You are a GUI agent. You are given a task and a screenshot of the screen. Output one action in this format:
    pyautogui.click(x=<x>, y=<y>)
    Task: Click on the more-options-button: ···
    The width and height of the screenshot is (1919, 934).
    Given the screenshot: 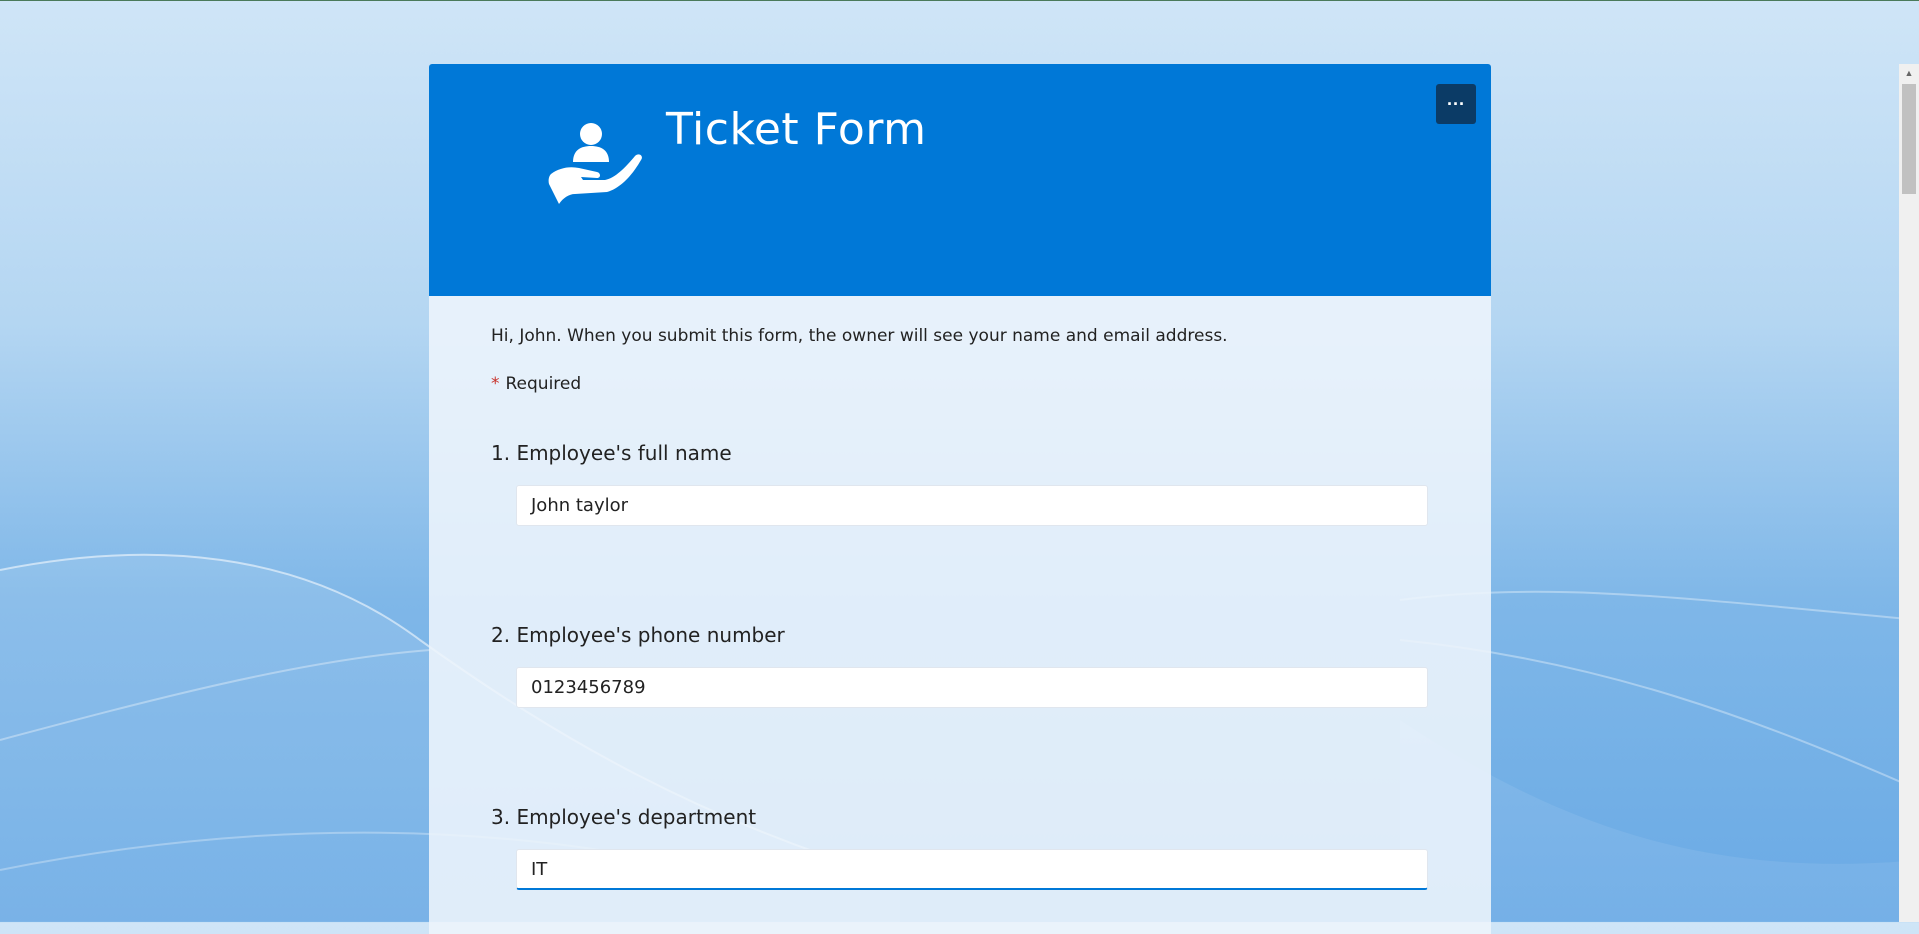 What is the action you would take?
    pyautogui.click(x=1456, y=104)
    